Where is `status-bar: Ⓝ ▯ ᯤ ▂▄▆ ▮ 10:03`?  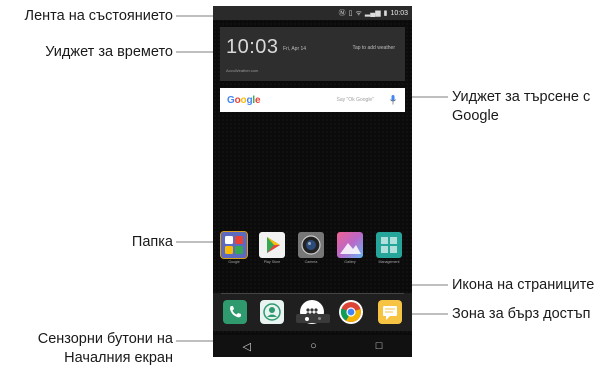 status-bar: Ⓝ ▯ ᯤ ▂▄▆ ▮ 10:03 is located at coordinates (312, 13).